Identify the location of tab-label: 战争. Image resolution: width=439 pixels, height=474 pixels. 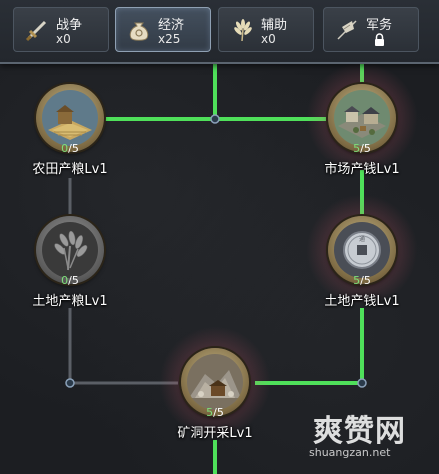
(69, 25).